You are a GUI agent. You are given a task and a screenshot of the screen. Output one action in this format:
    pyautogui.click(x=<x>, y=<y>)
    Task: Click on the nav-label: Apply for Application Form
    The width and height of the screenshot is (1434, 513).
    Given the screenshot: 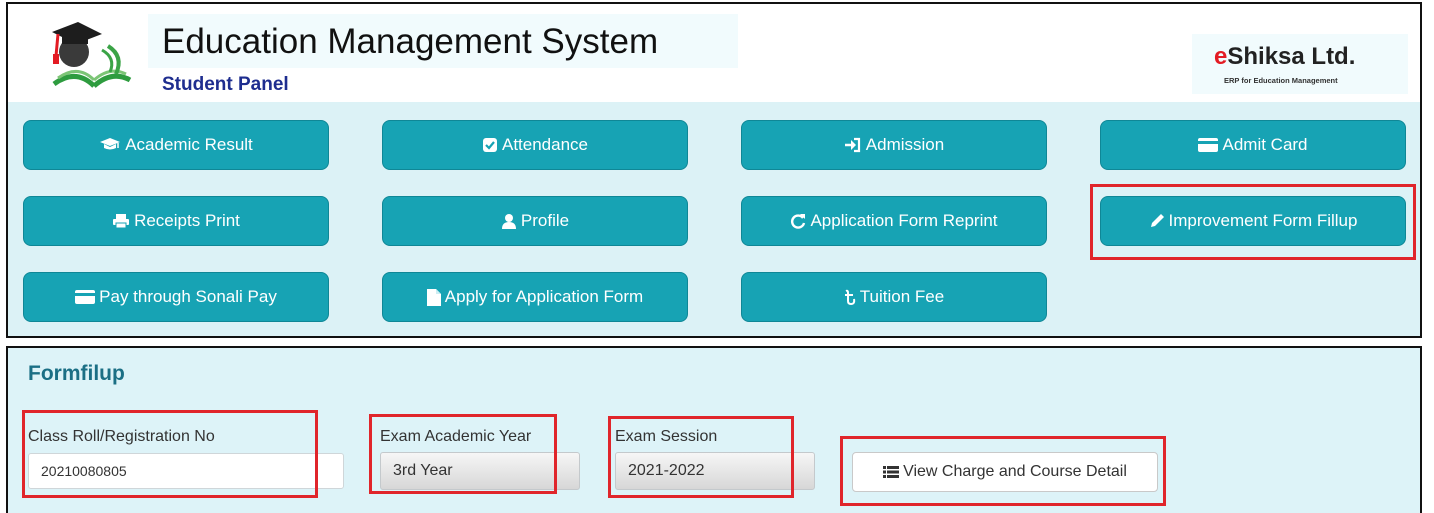 What is the action you would take?
    pyautogui.click(x=544, y=296)
    